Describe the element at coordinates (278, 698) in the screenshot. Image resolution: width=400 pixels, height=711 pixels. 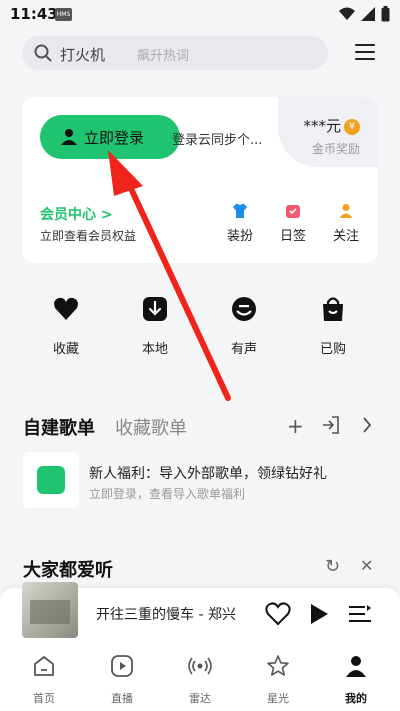
I see `nav-label: 星光` at that location.